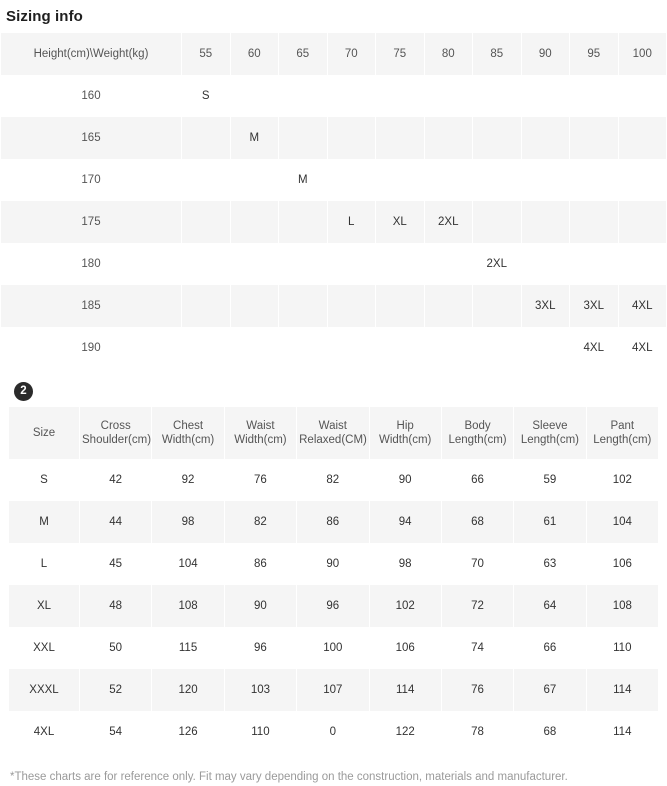  I want to click on size-chart-cell: XL, so click(400, 222).